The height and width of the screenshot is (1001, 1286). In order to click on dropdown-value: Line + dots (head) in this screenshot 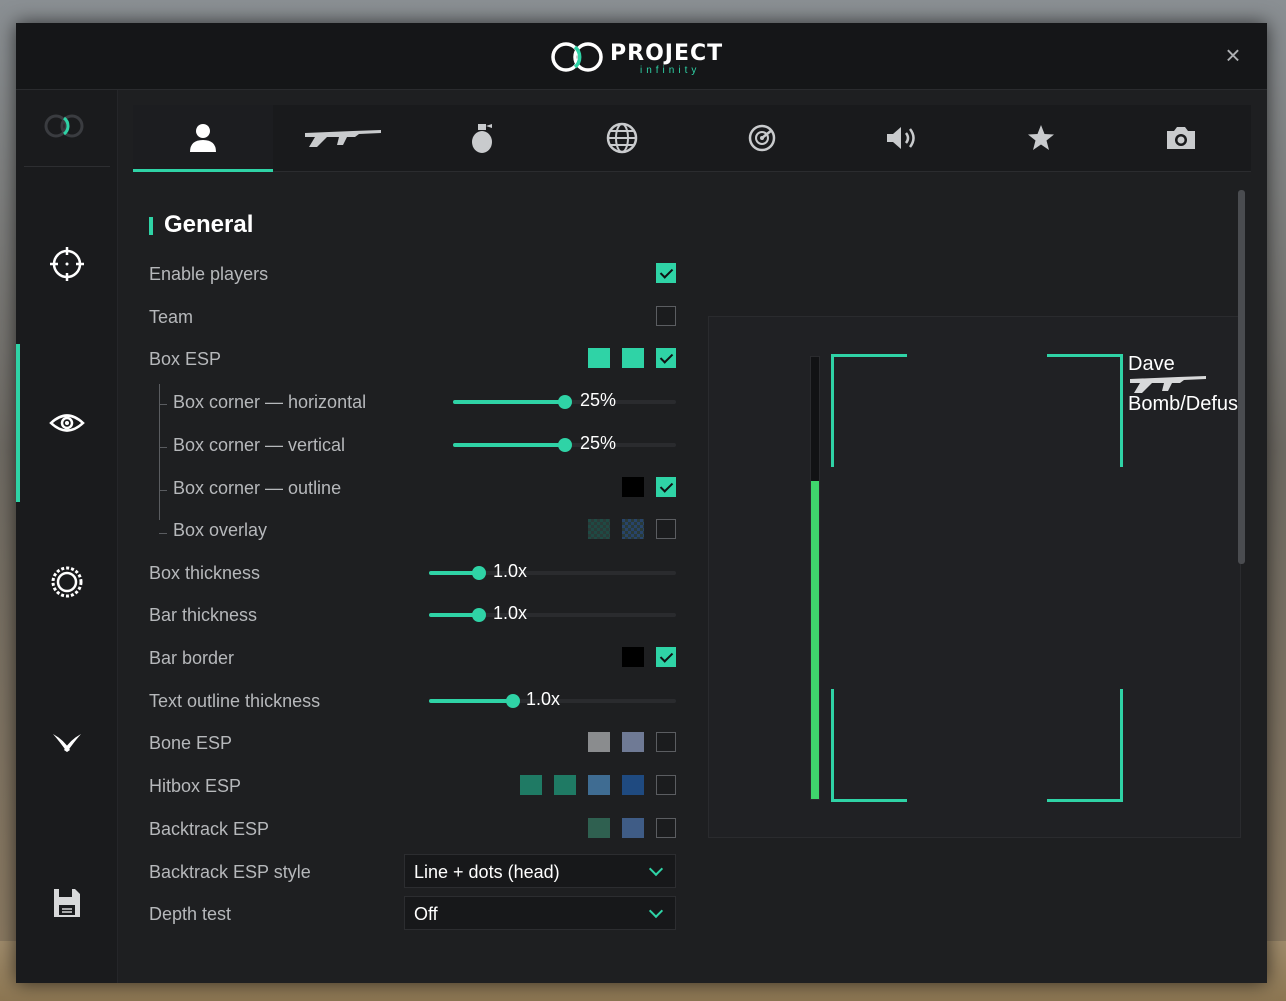, I will do `click(487, 872)`.